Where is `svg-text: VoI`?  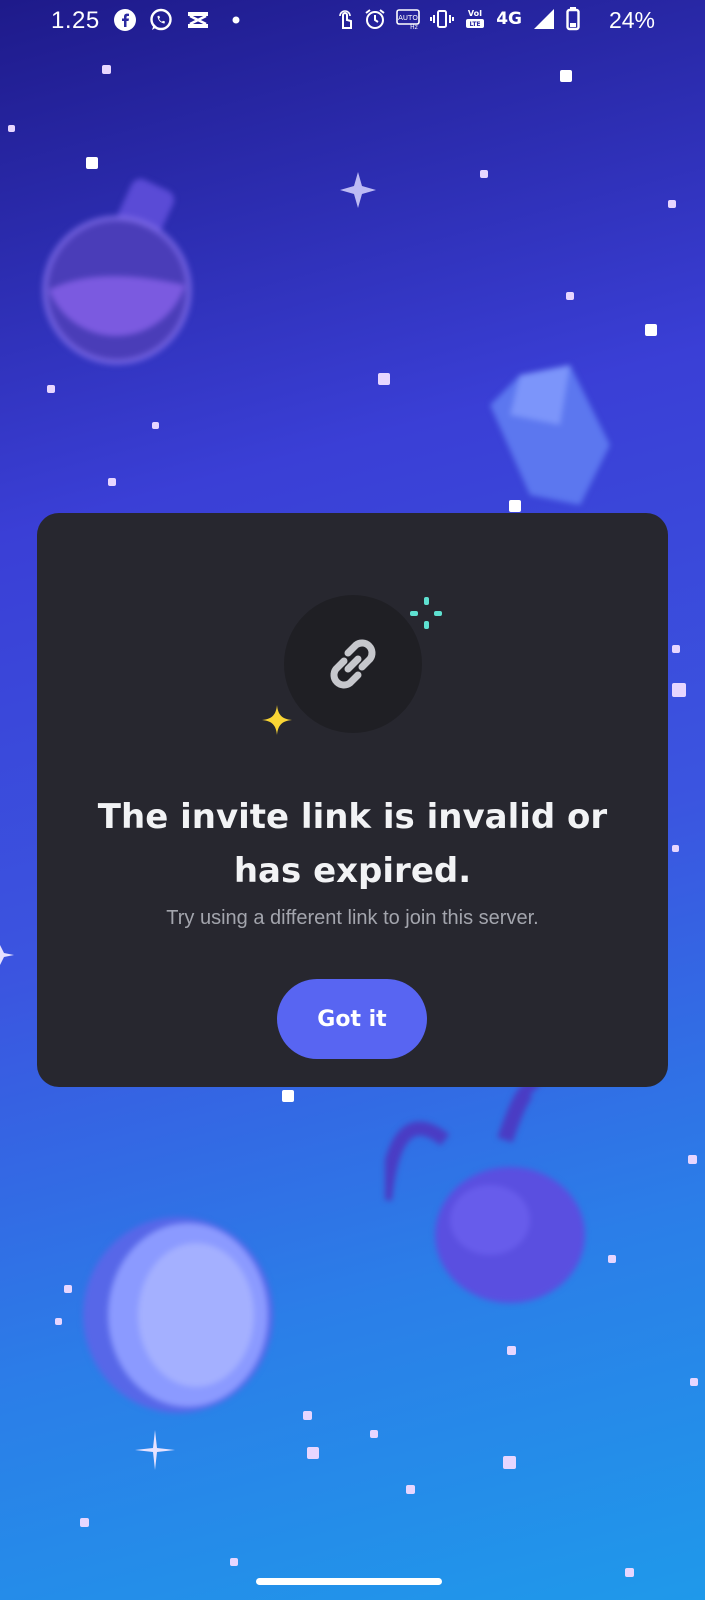
svg-text: VoI is located at coordinates (475, 13).